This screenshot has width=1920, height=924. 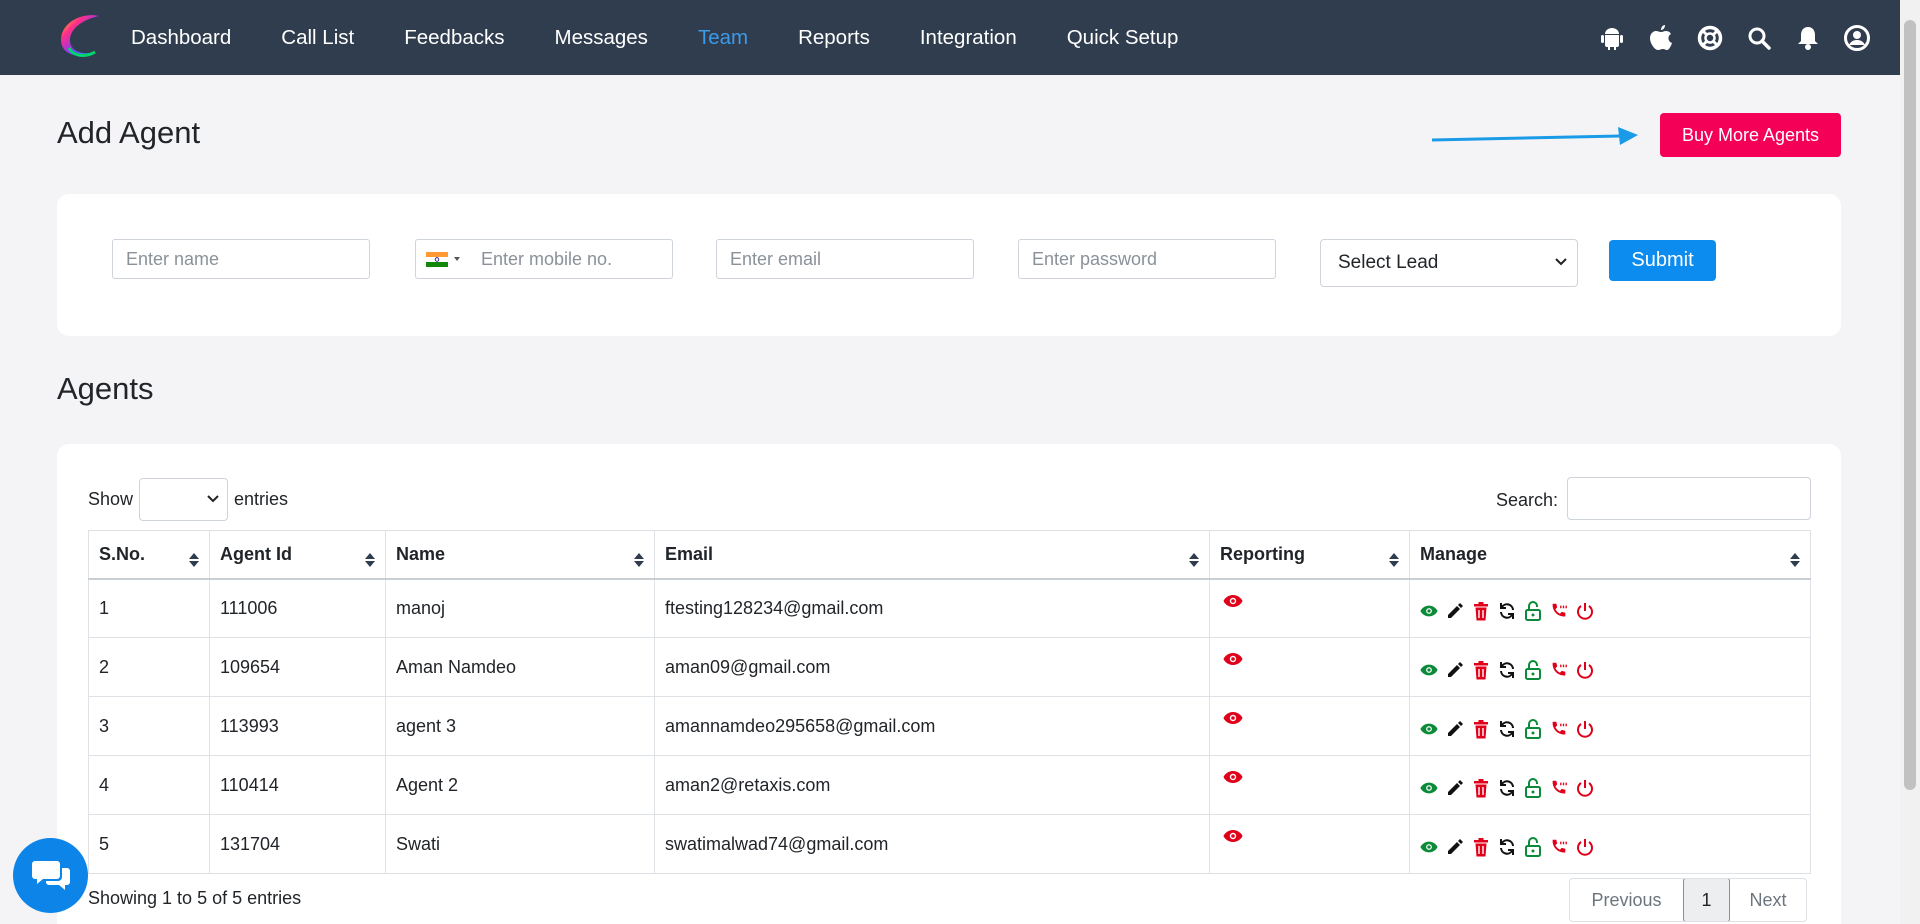 What do you see at coordinates (1706, 900) in the screenshot?
I see `page-1-button: 1` at bounding box center [1706, 900].